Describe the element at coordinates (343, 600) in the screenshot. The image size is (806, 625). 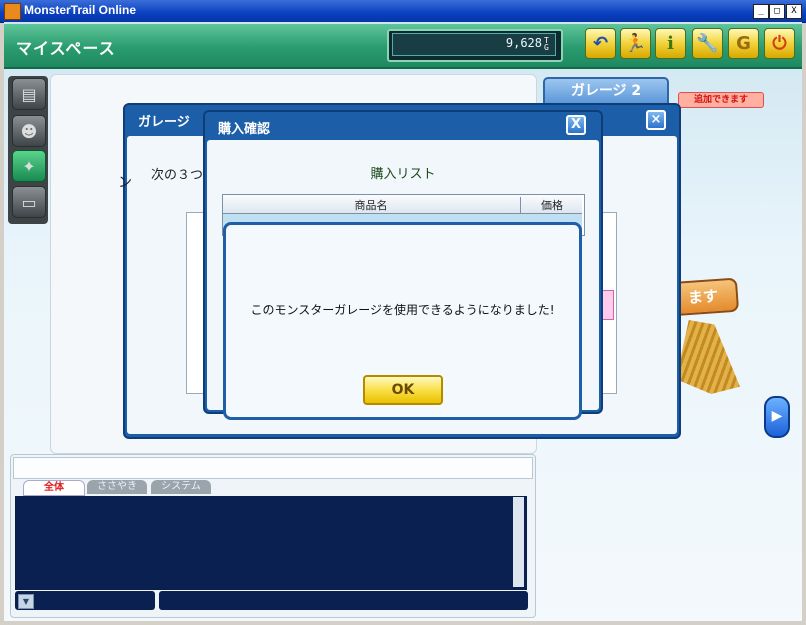
I see `chat-input` at that location.